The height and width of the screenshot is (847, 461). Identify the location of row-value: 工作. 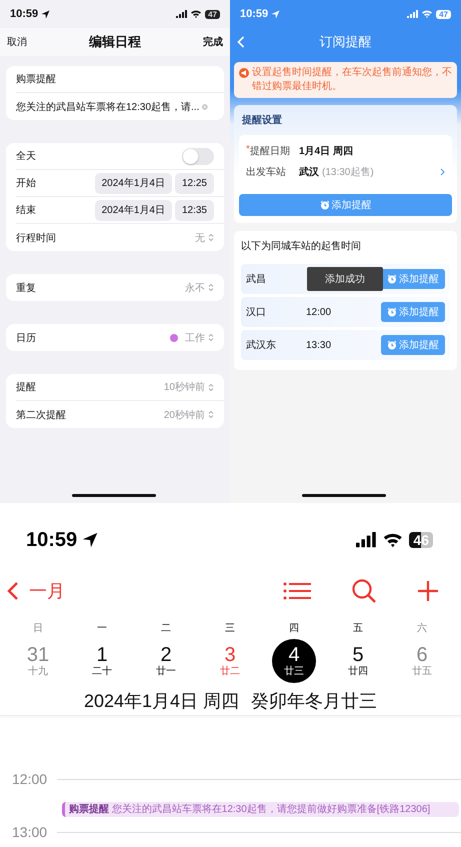
(195, 337).